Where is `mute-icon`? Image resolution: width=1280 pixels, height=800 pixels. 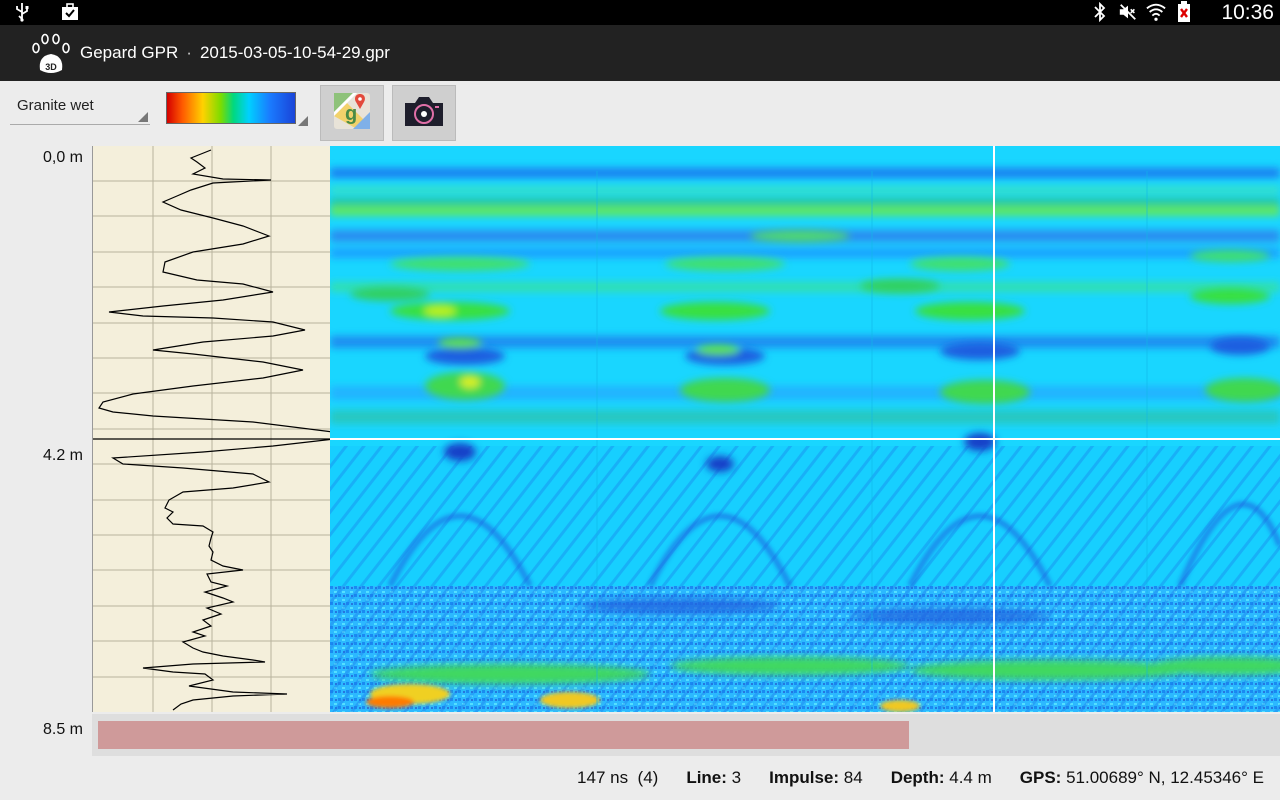
mute-icon is located at coordinates (1128, 12).